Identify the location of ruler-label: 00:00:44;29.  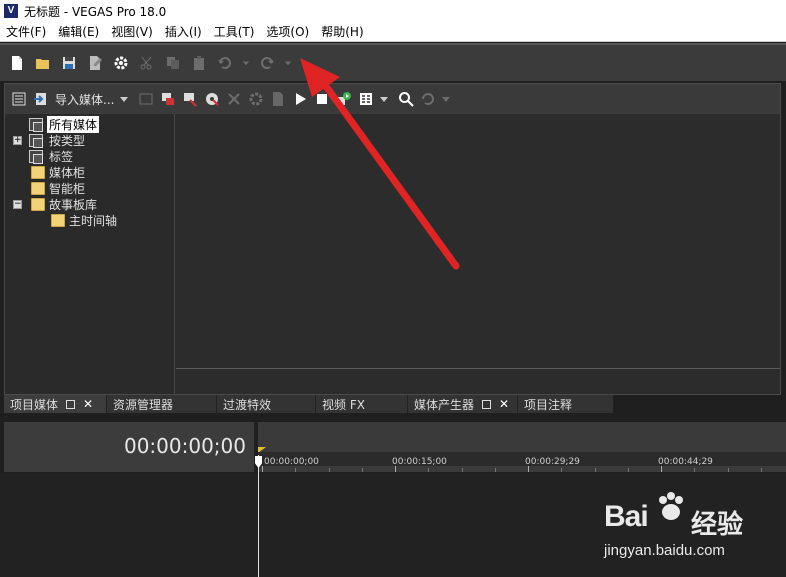
(685, 462).